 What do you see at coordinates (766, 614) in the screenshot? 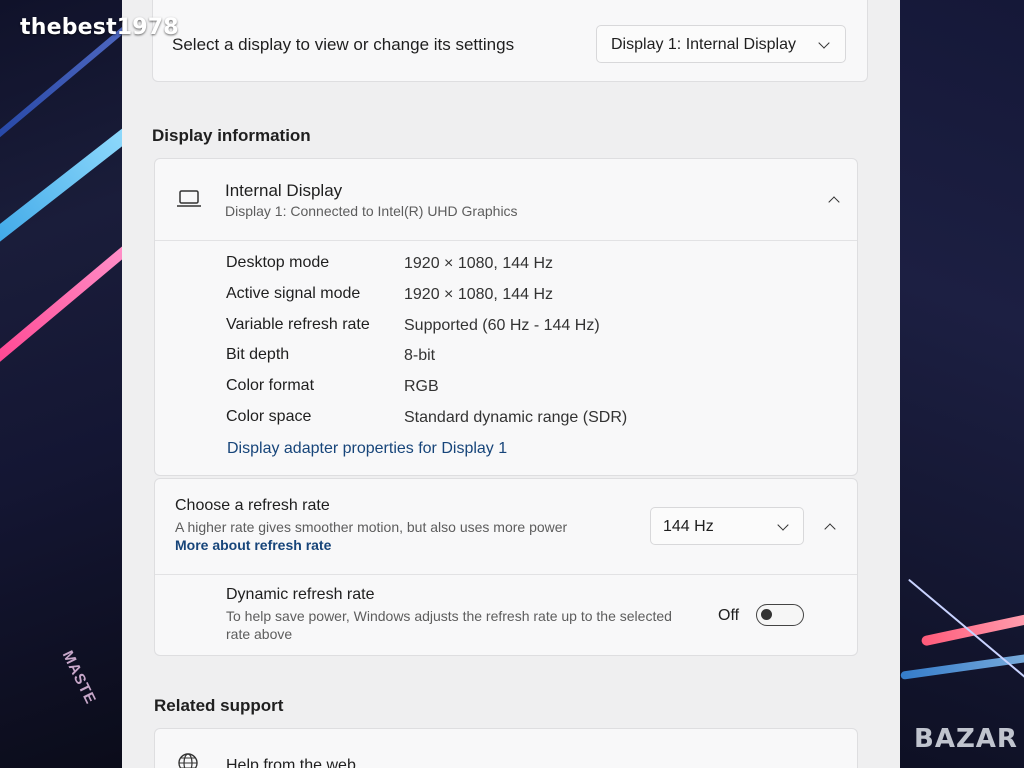
I see `toggle-knob` at bounding box center [766, 614].